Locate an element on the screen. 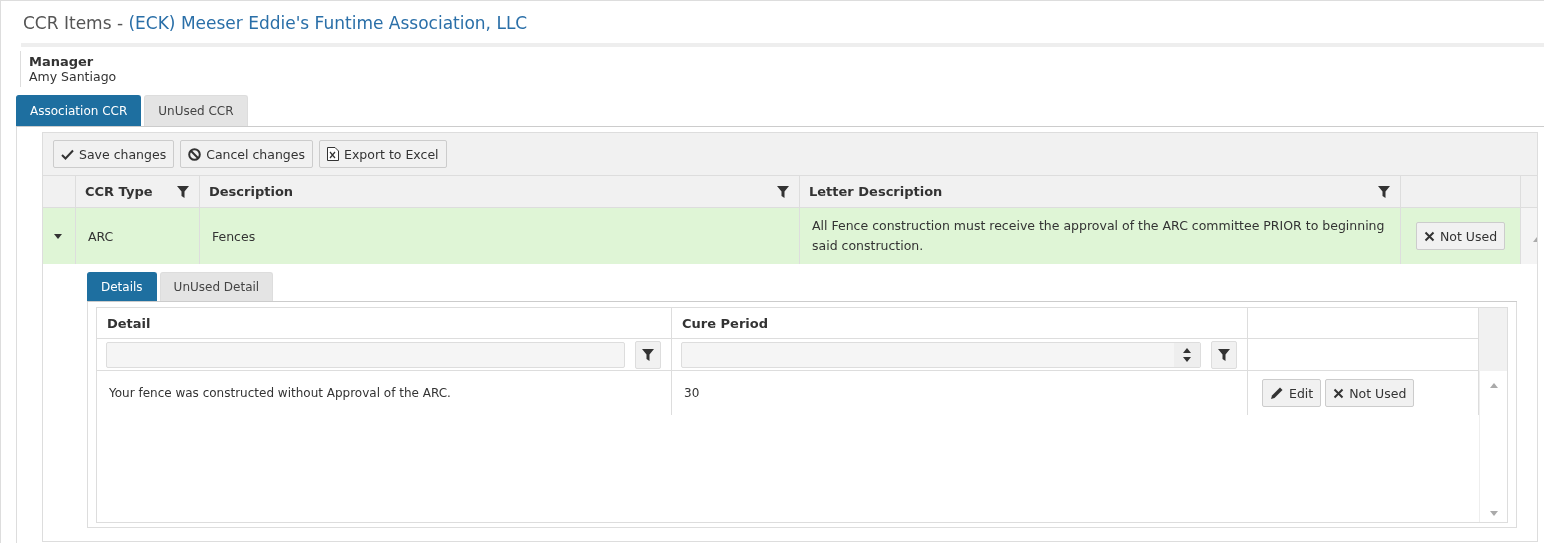 The image size is (1544, 543). manager-label: Manager is located at coordinates (62, 61).